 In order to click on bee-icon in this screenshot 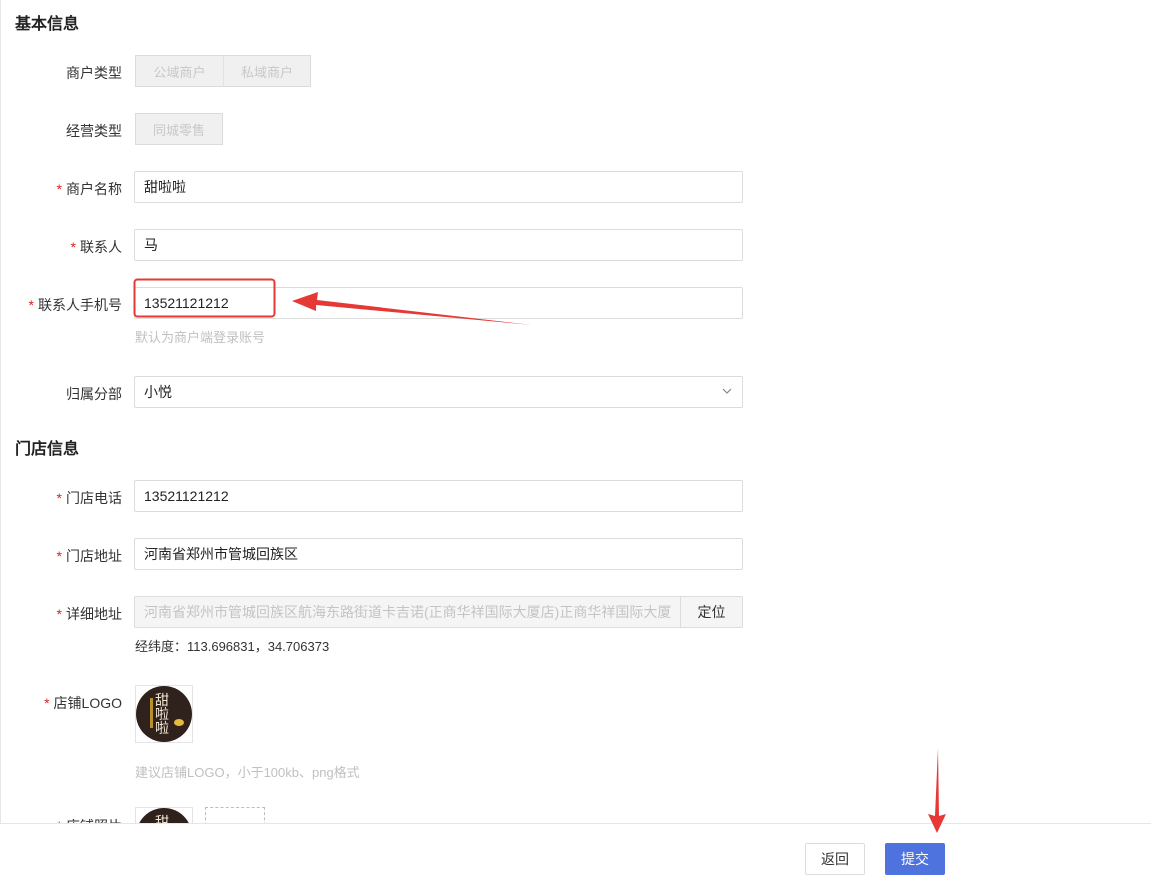, I will do `click(179, 722)`.